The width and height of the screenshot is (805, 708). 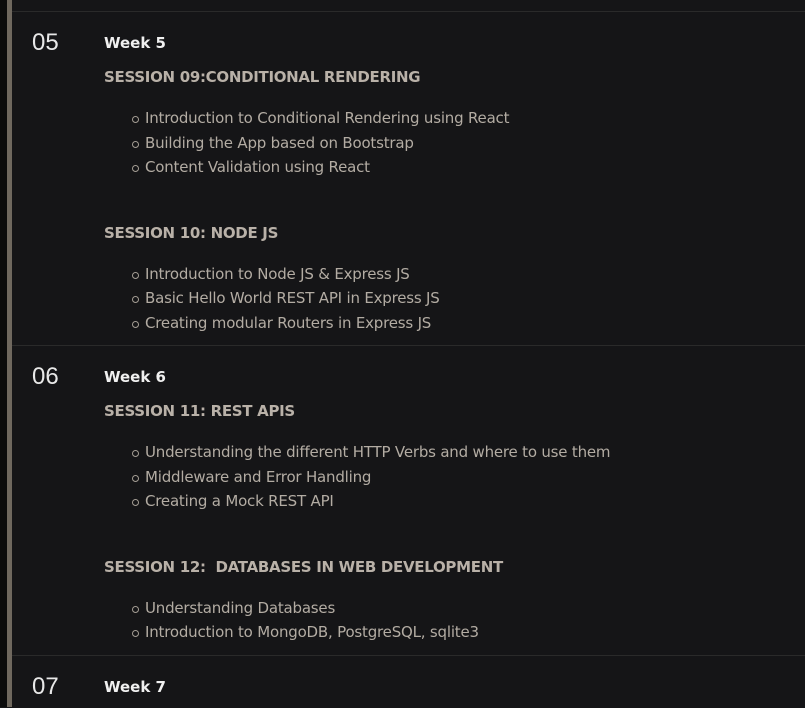 I want to click on session-title: SESSION 12: DATABASES IN WEB DEVELOPMENT, so click(x=303, y=566).